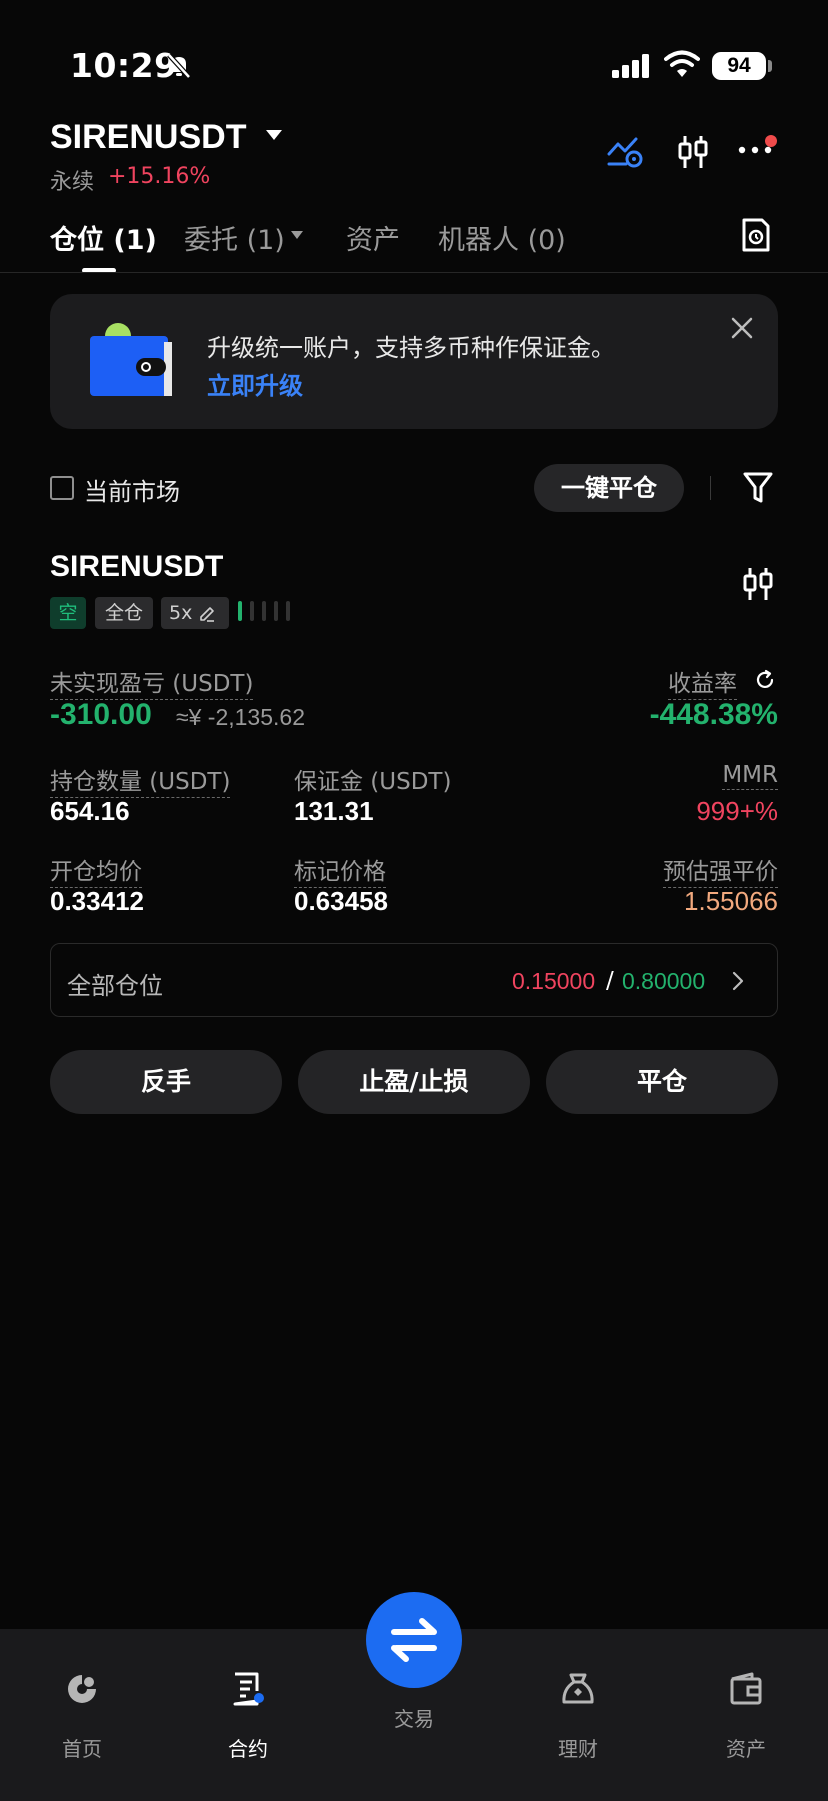 The width and height of the screenshot is (828, 1801). Describe the element at coordinates (159, 176) in the screenshot. I see `price-change: +15.16%` at that location.